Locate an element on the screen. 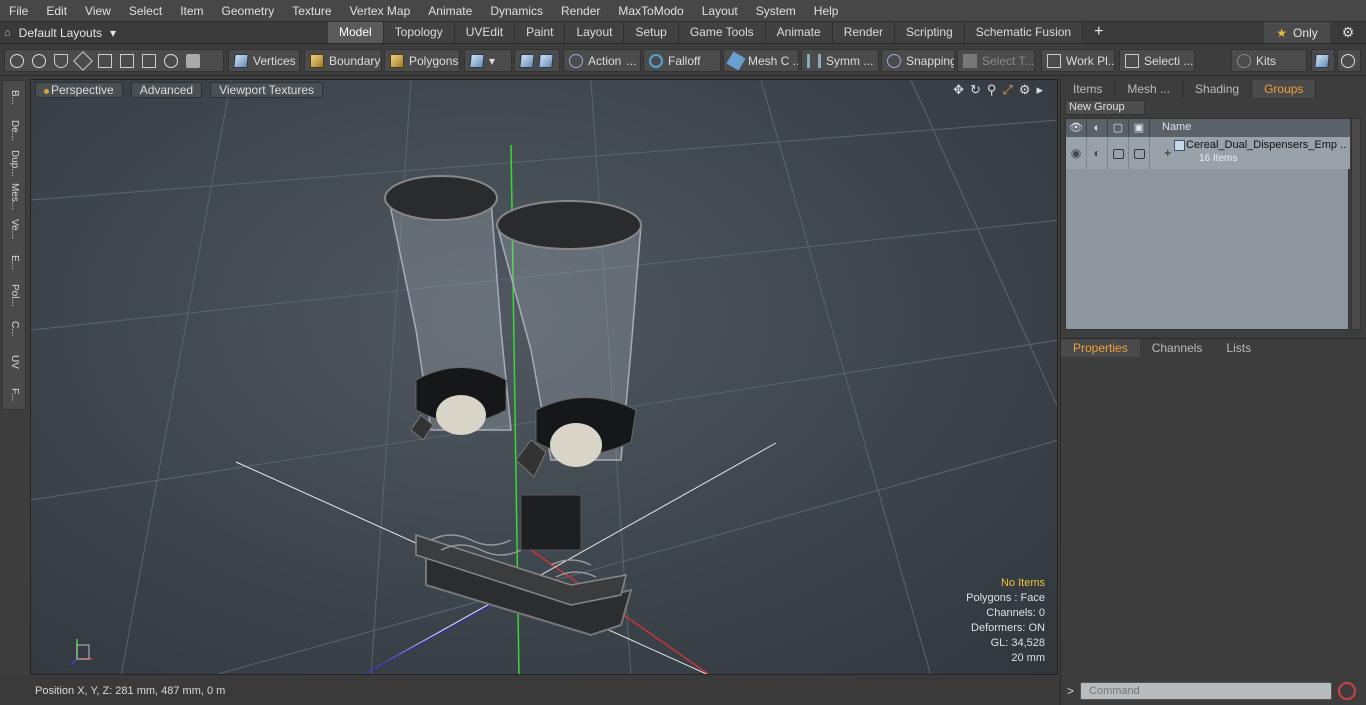  select-toggle is located at coordinates (1139, 153).